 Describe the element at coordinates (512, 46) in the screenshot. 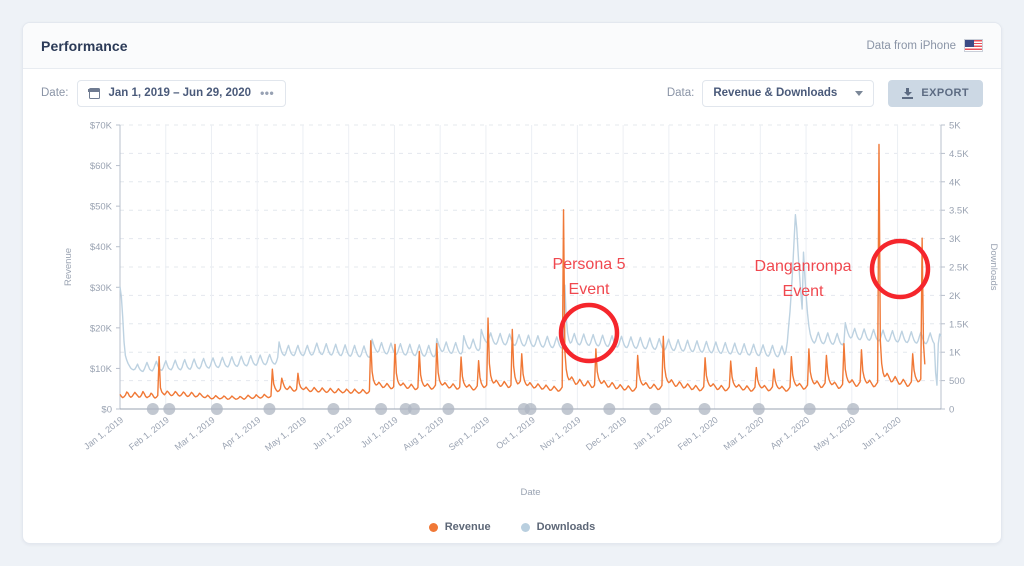

I see `card-header: Performance Data from iPhone` at that location.